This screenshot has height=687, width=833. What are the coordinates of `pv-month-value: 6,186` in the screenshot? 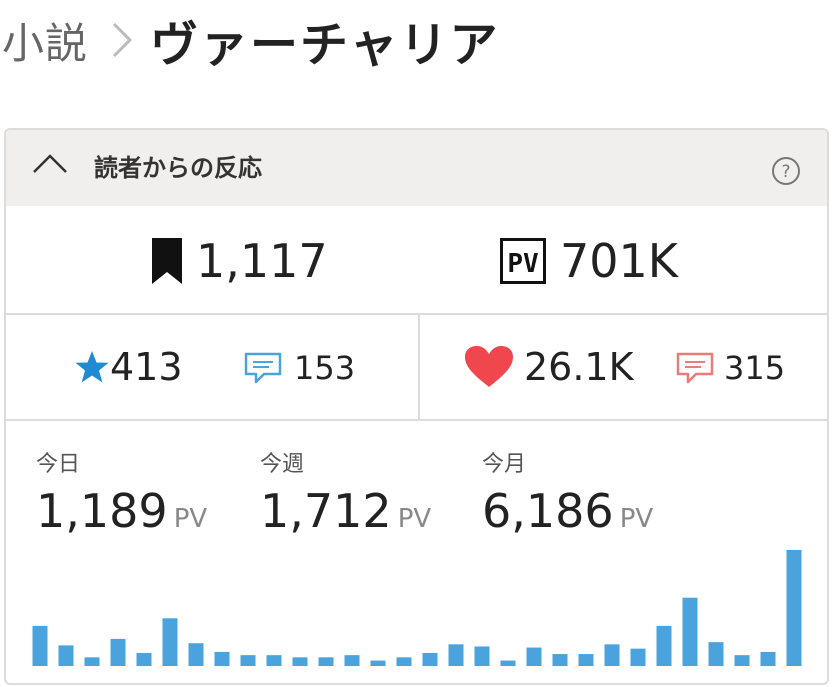 It's located at (548, 511).